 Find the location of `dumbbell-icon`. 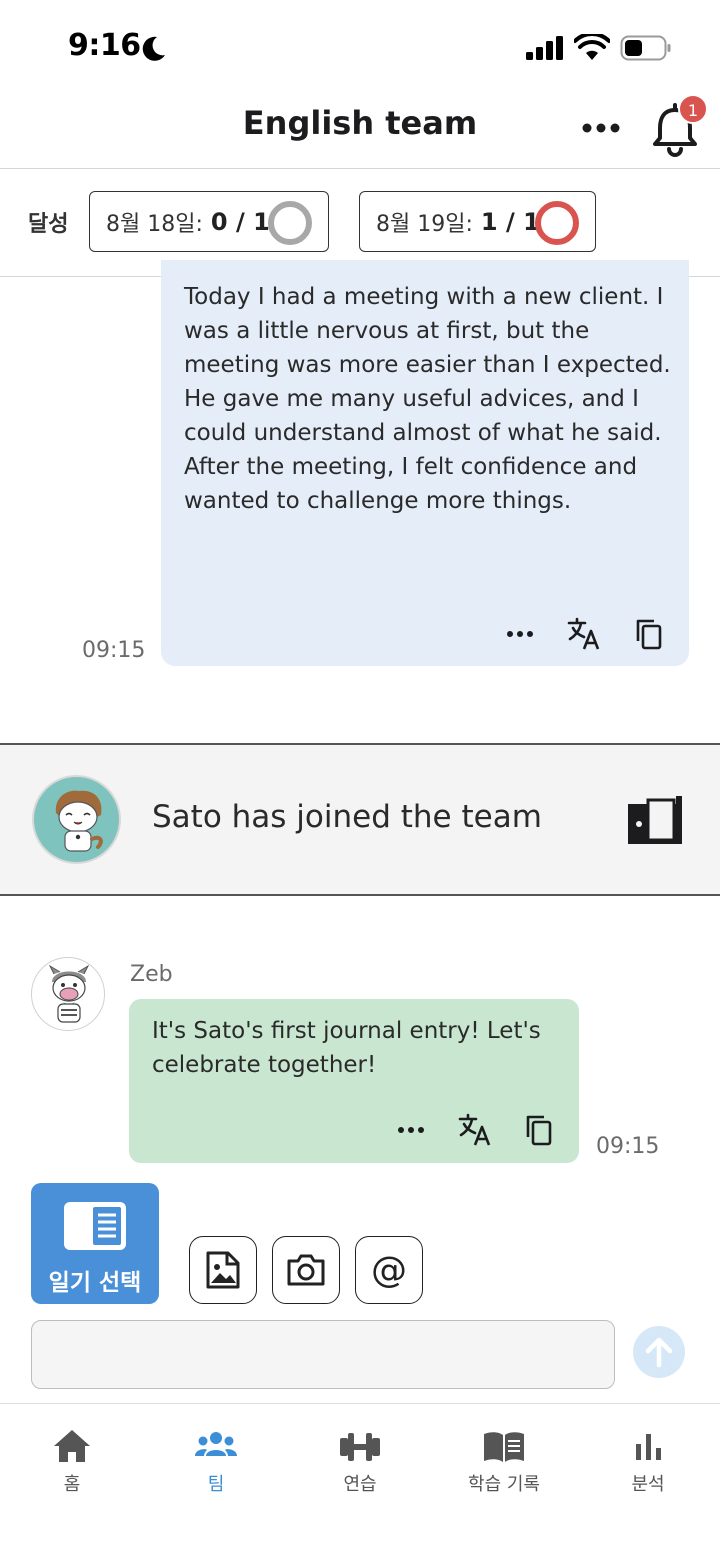

dumbbell-icon is located at coordinates (360, 1447).